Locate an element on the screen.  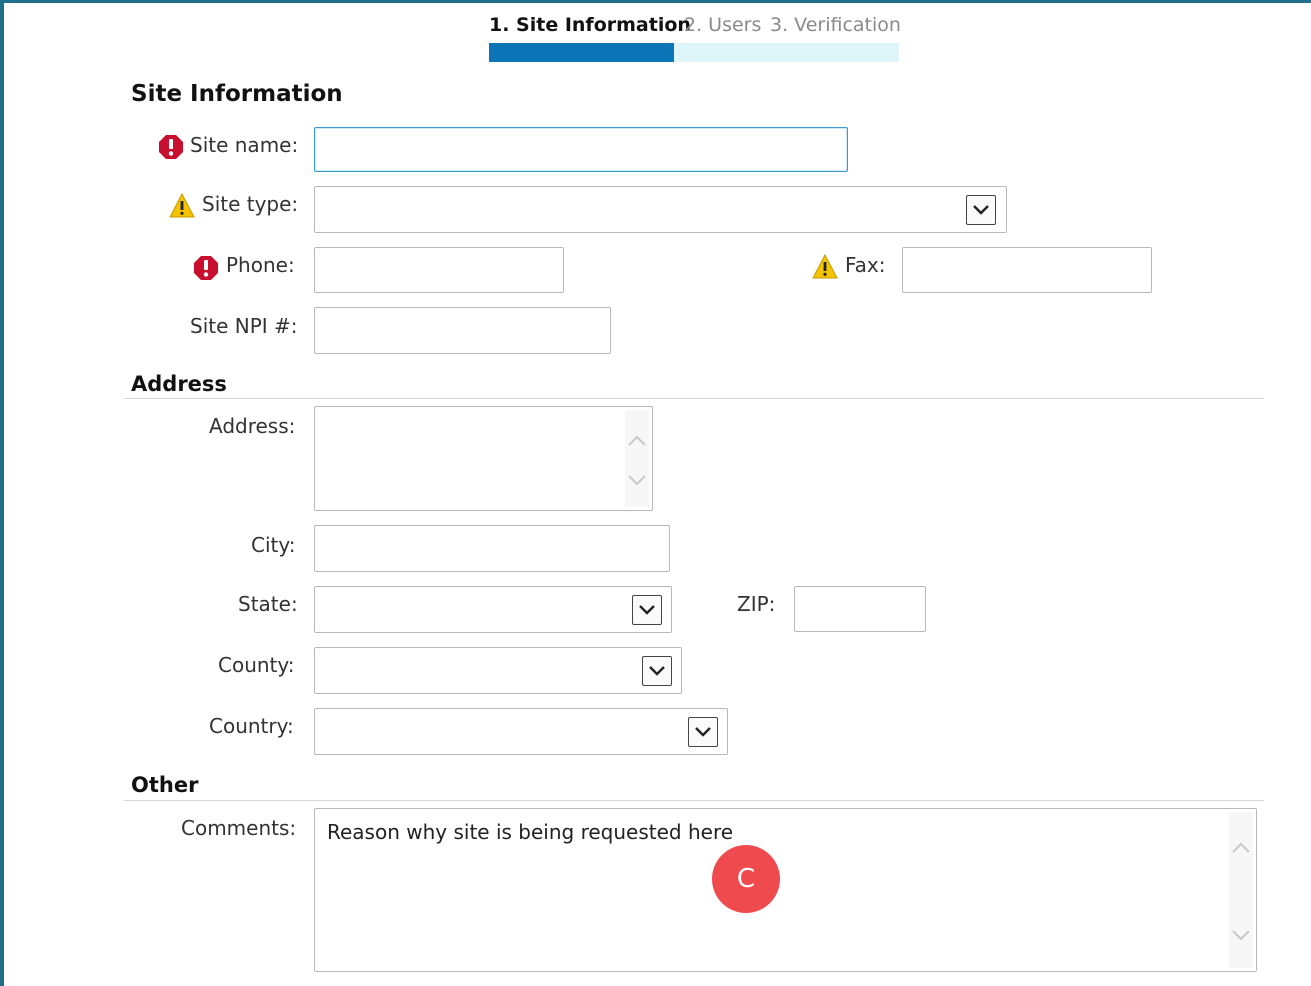
county-select is located at coordinates (498, 670).